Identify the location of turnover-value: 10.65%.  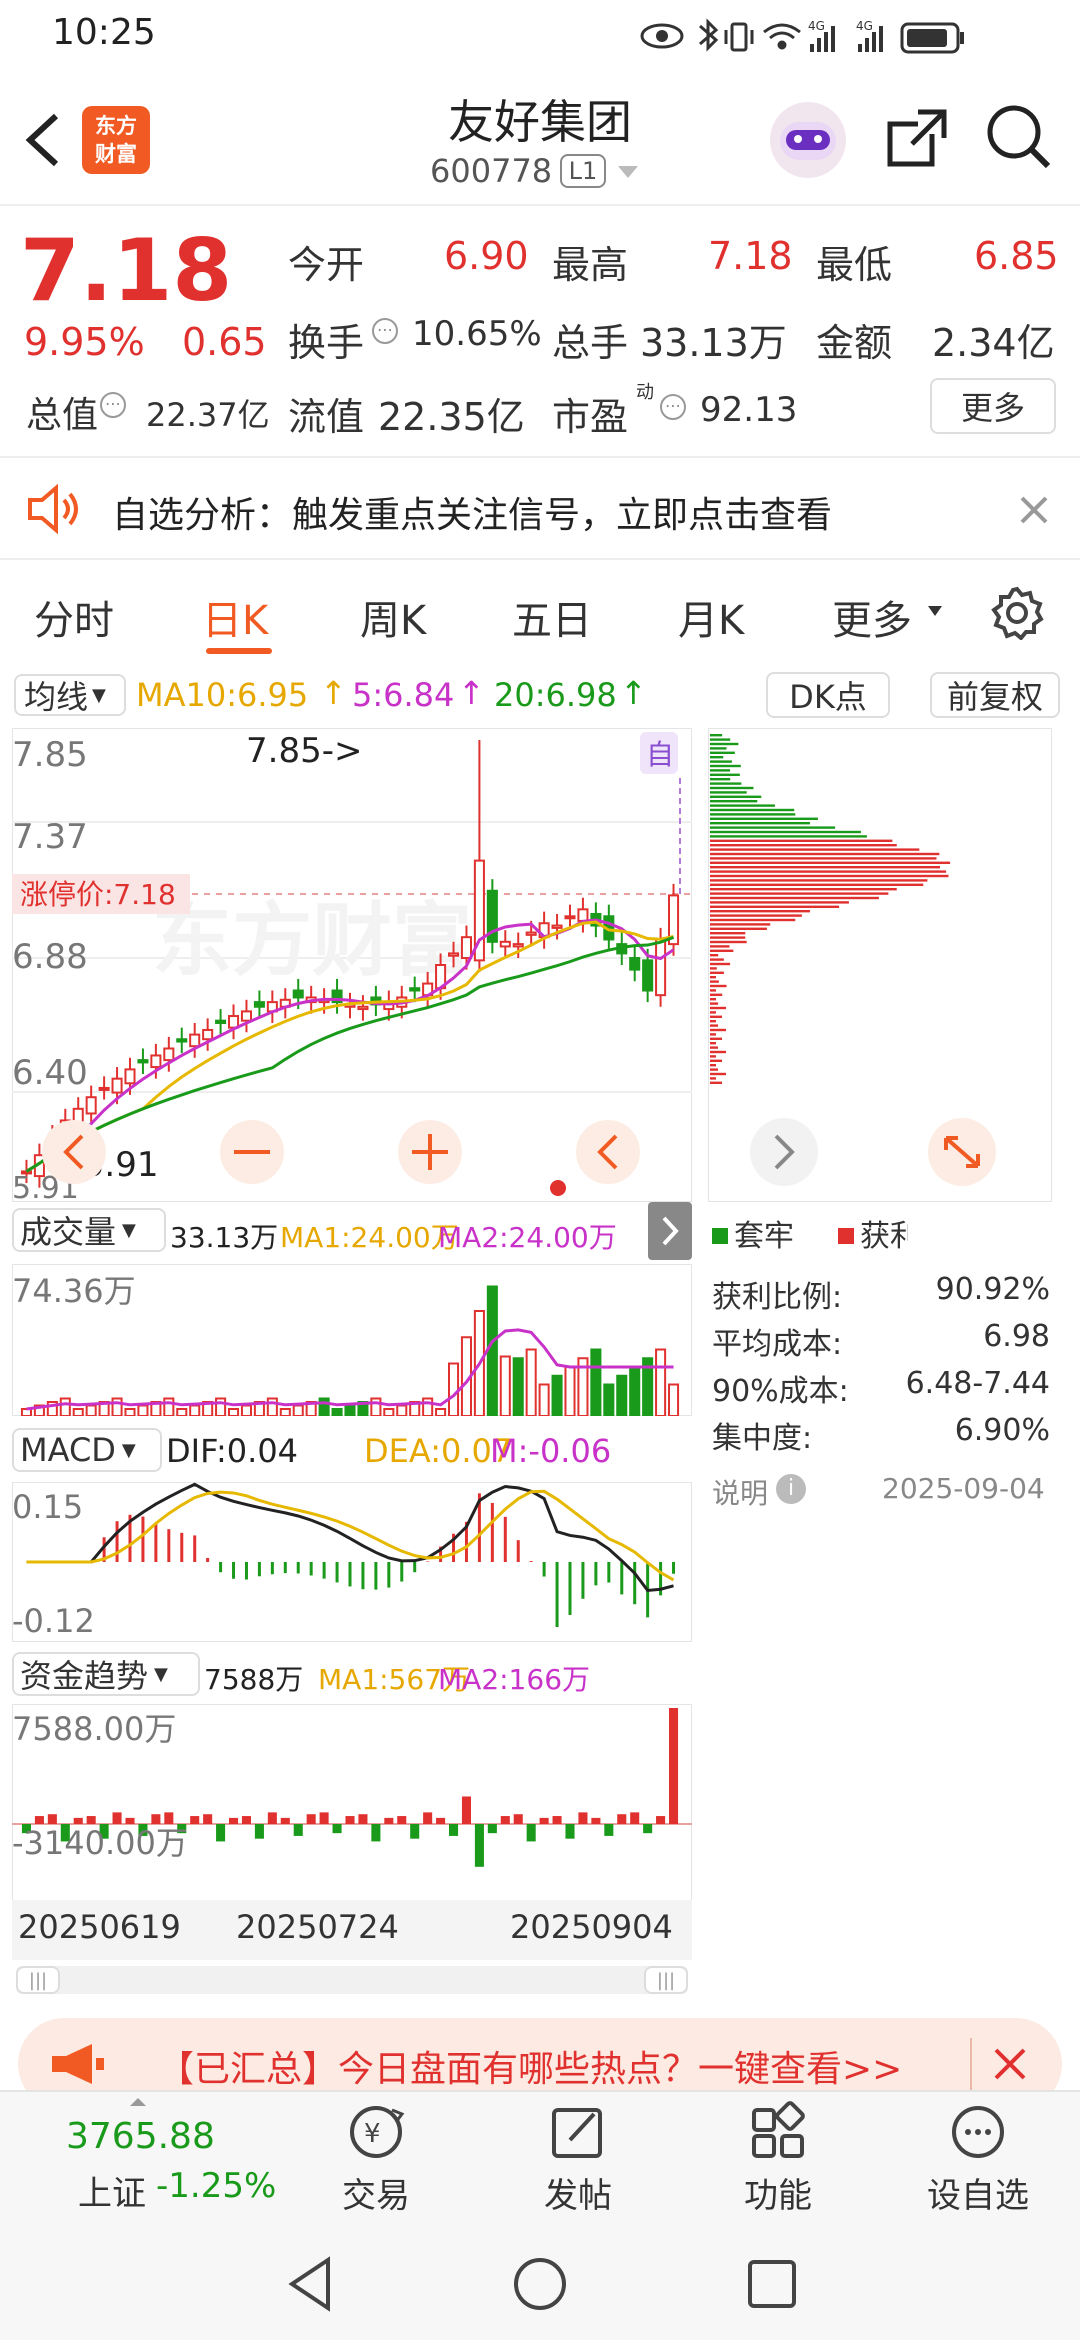
(477, 334).